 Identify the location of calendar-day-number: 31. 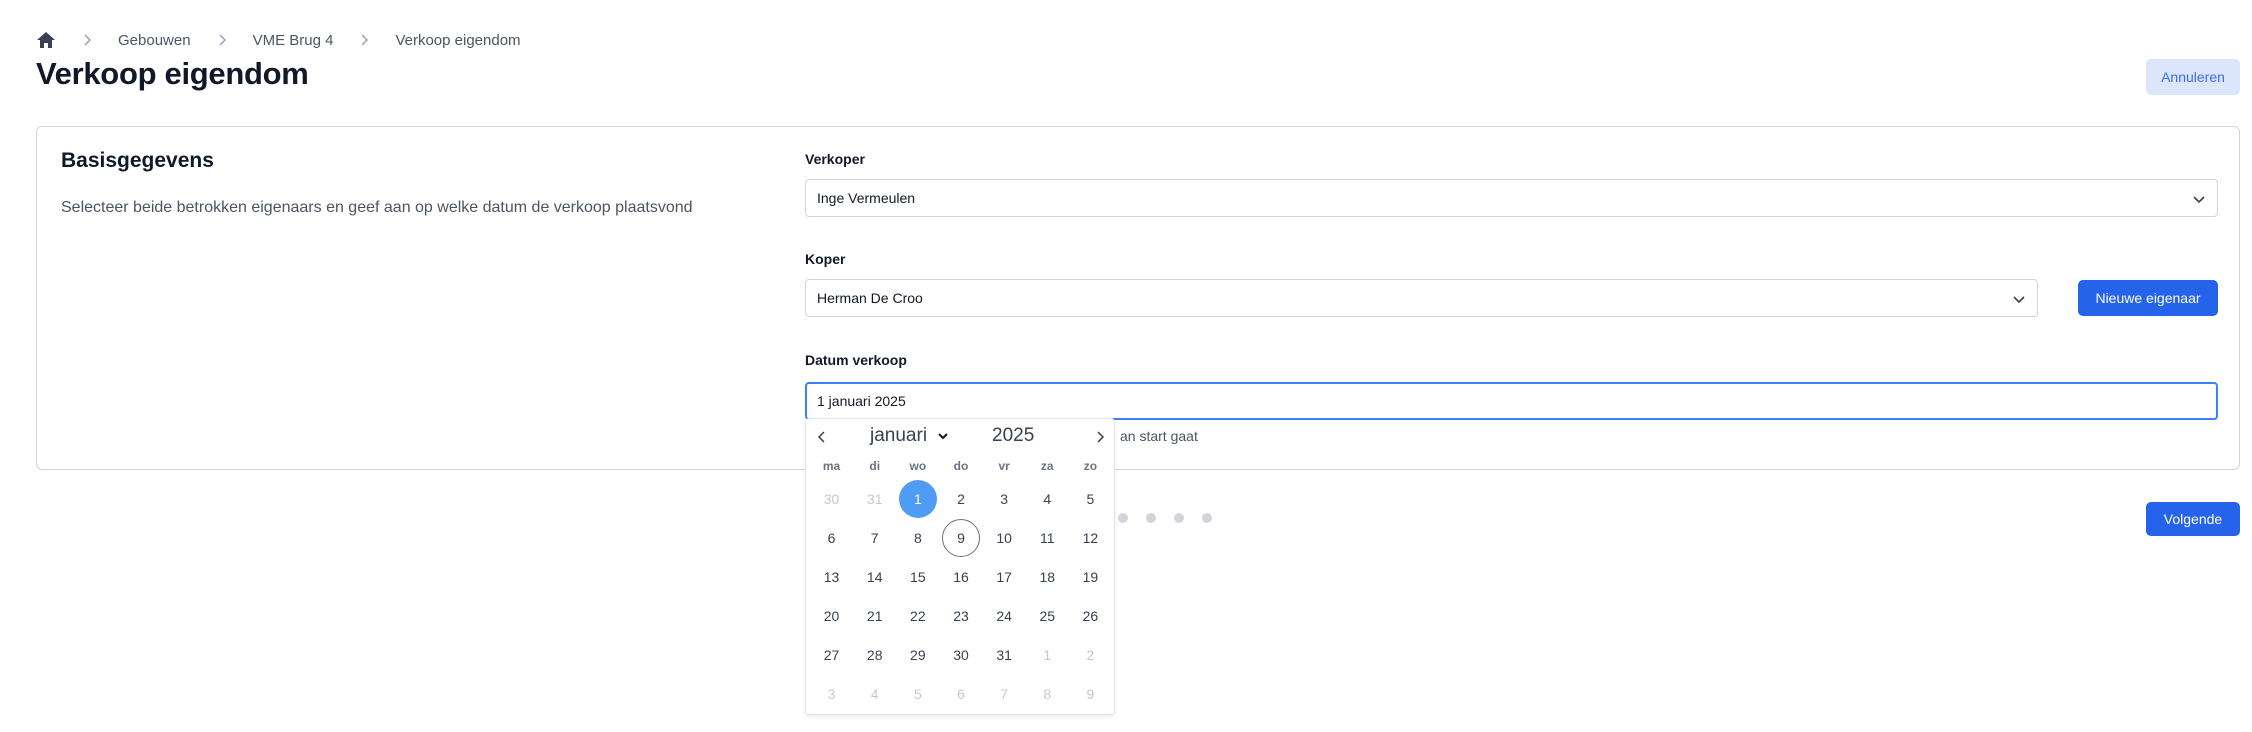
(874, 498).